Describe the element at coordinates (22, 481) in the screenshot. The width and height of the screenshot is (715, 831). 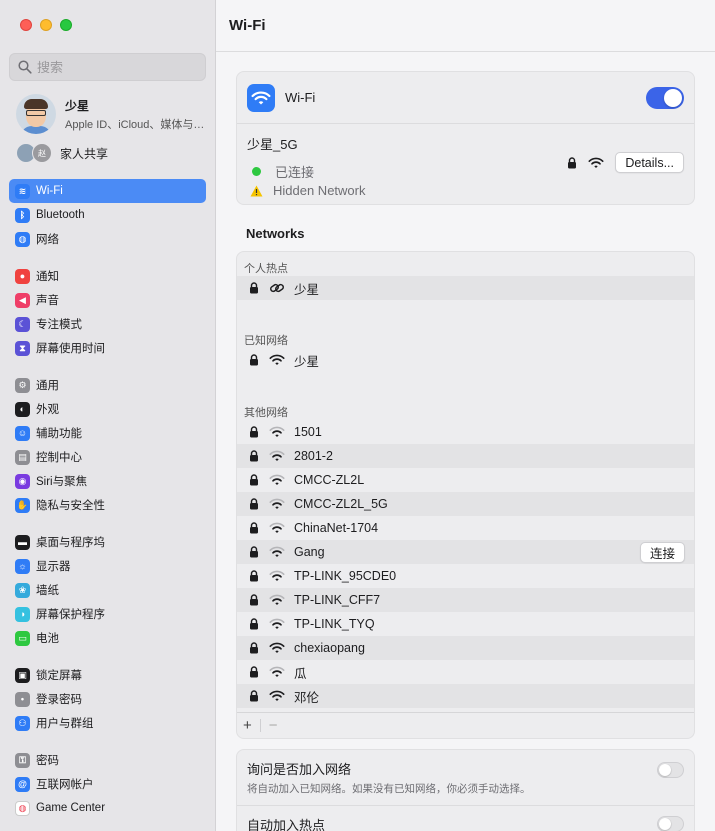
I see `siri-icon: ◉` at that location.